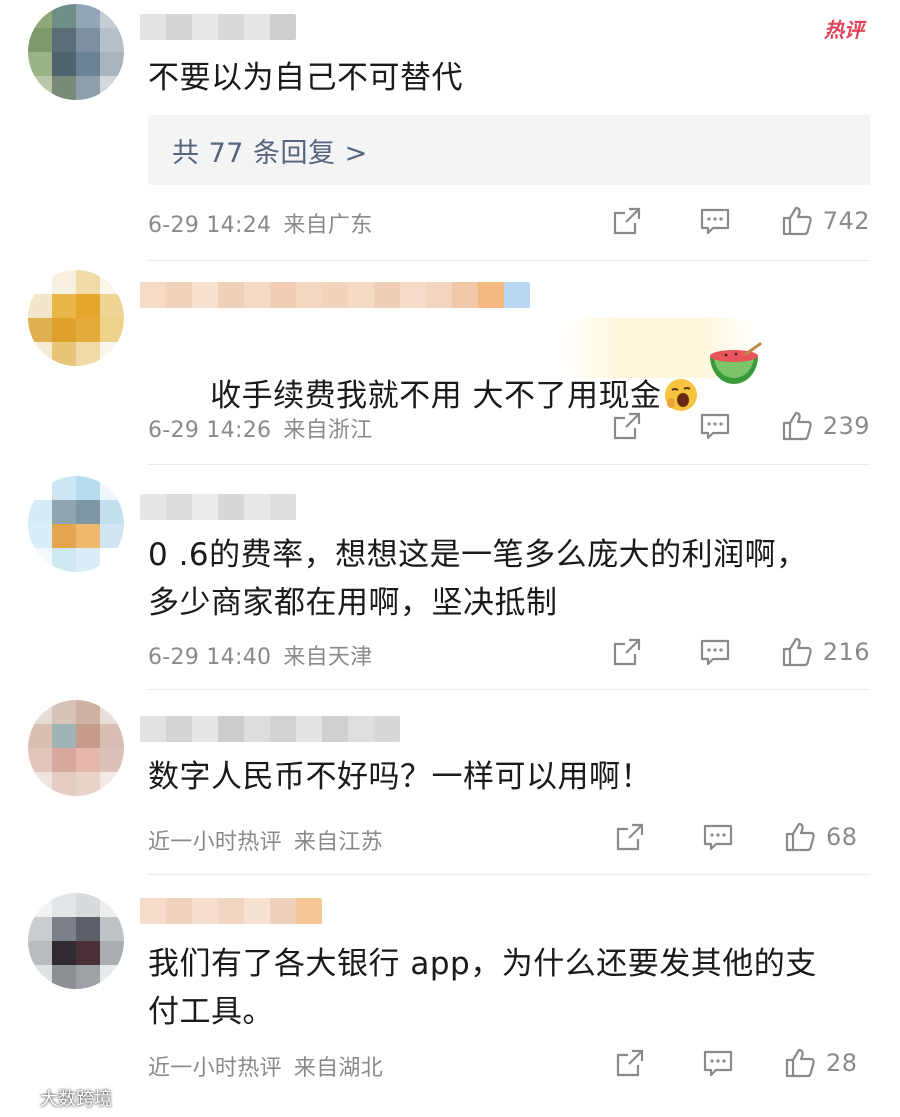 The width and height of the screenshot is (900, 1117). What do you see at coordinates (846, 221) in the screenshot?
I see `like-count: 742` at bounding box center [846, 221].